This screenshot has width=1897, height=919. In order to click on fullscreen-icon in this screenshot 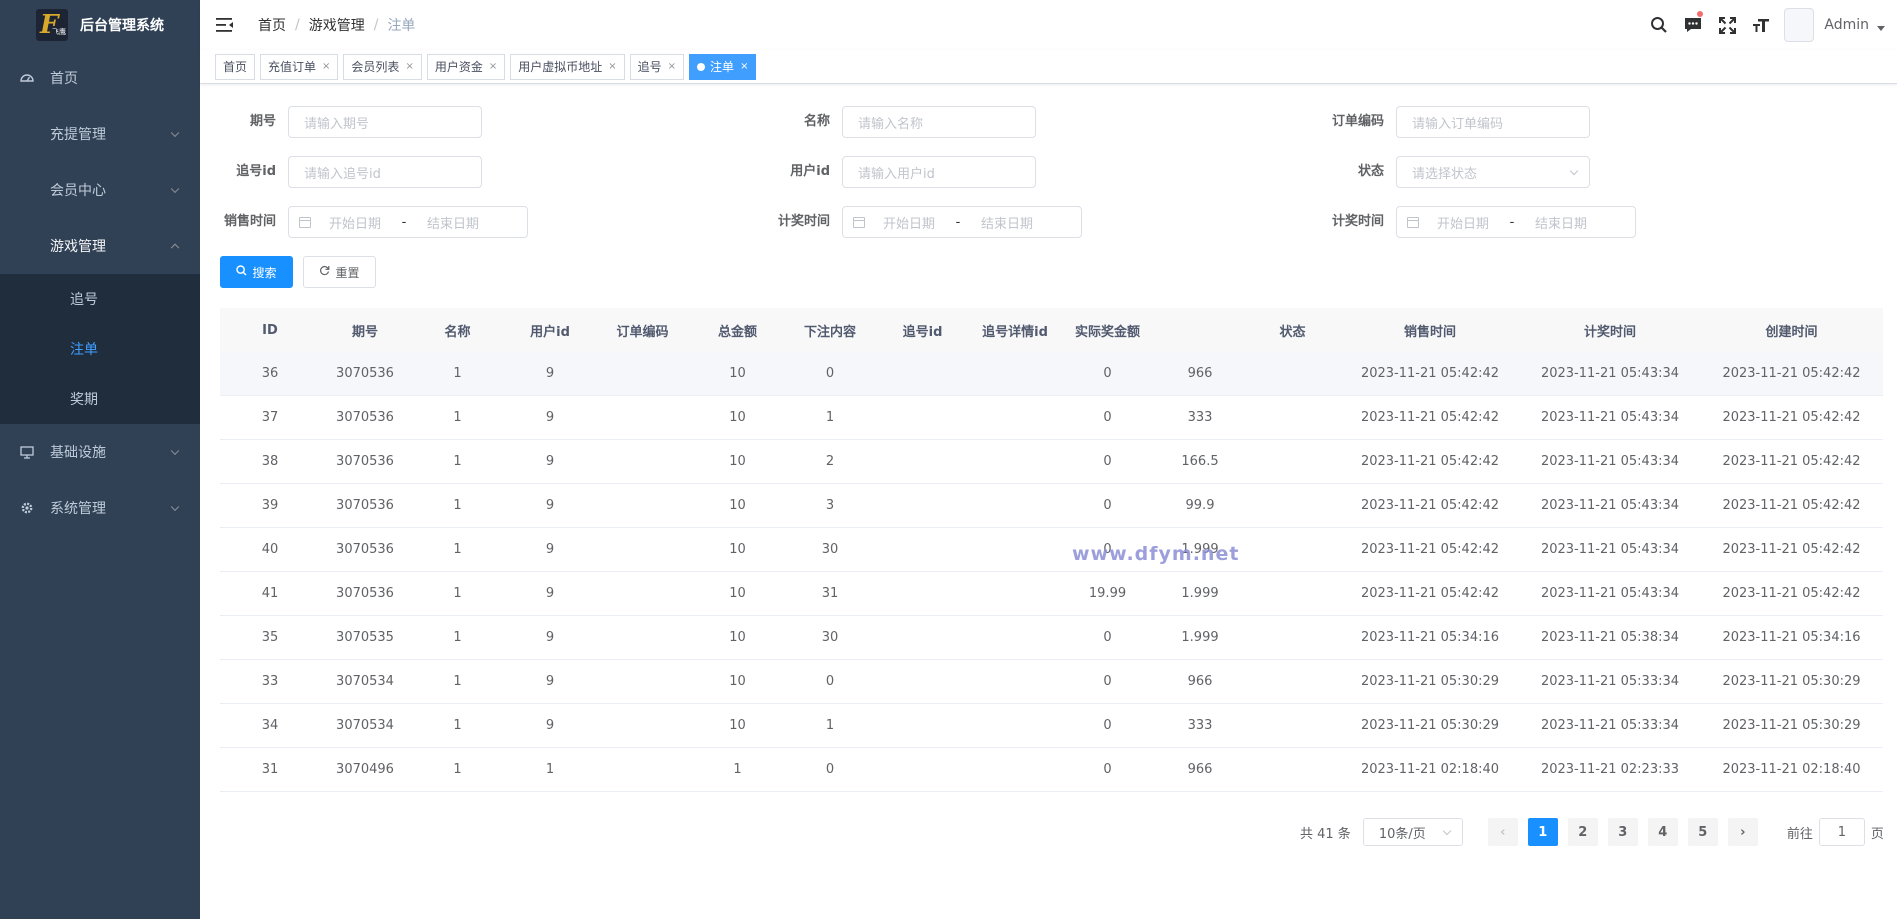, I will do `click(1727, 25)`.